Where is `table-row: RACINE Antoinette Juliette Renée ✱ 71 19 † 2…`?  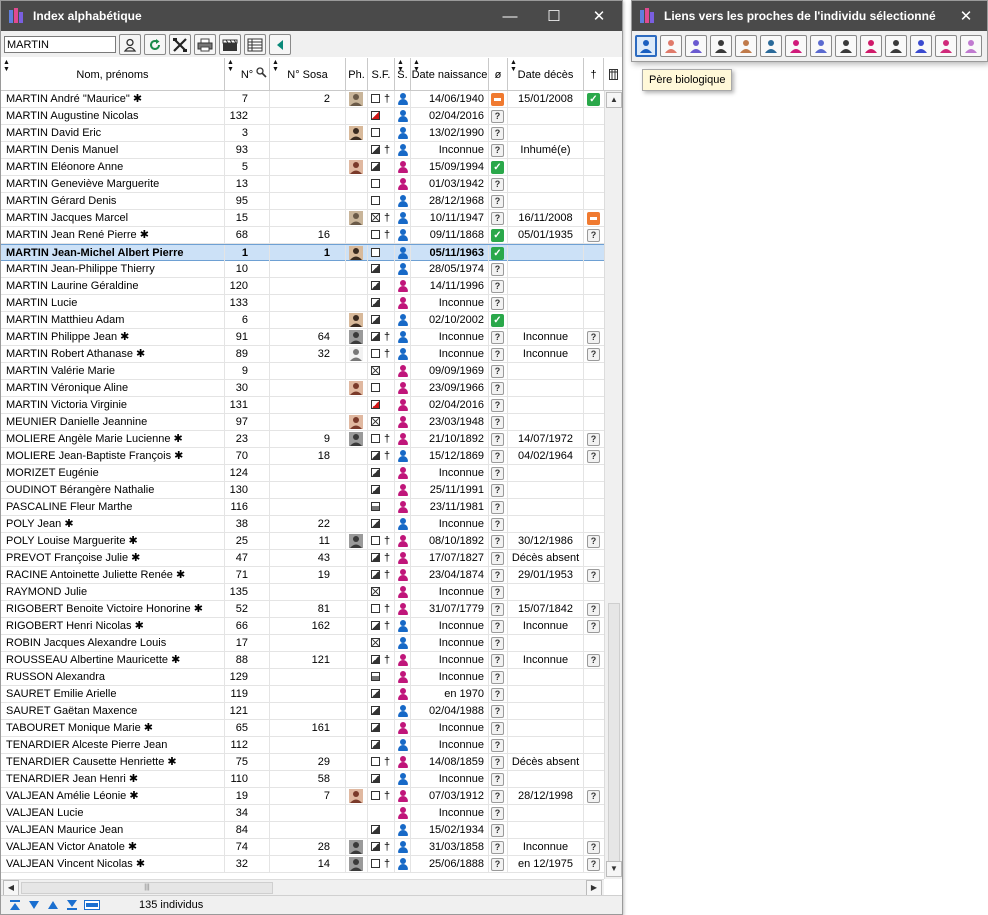
table-row: RACINE Antoinette Juliette Renée ✱ 71 19 † 2… is located at coordinates (302, 575).